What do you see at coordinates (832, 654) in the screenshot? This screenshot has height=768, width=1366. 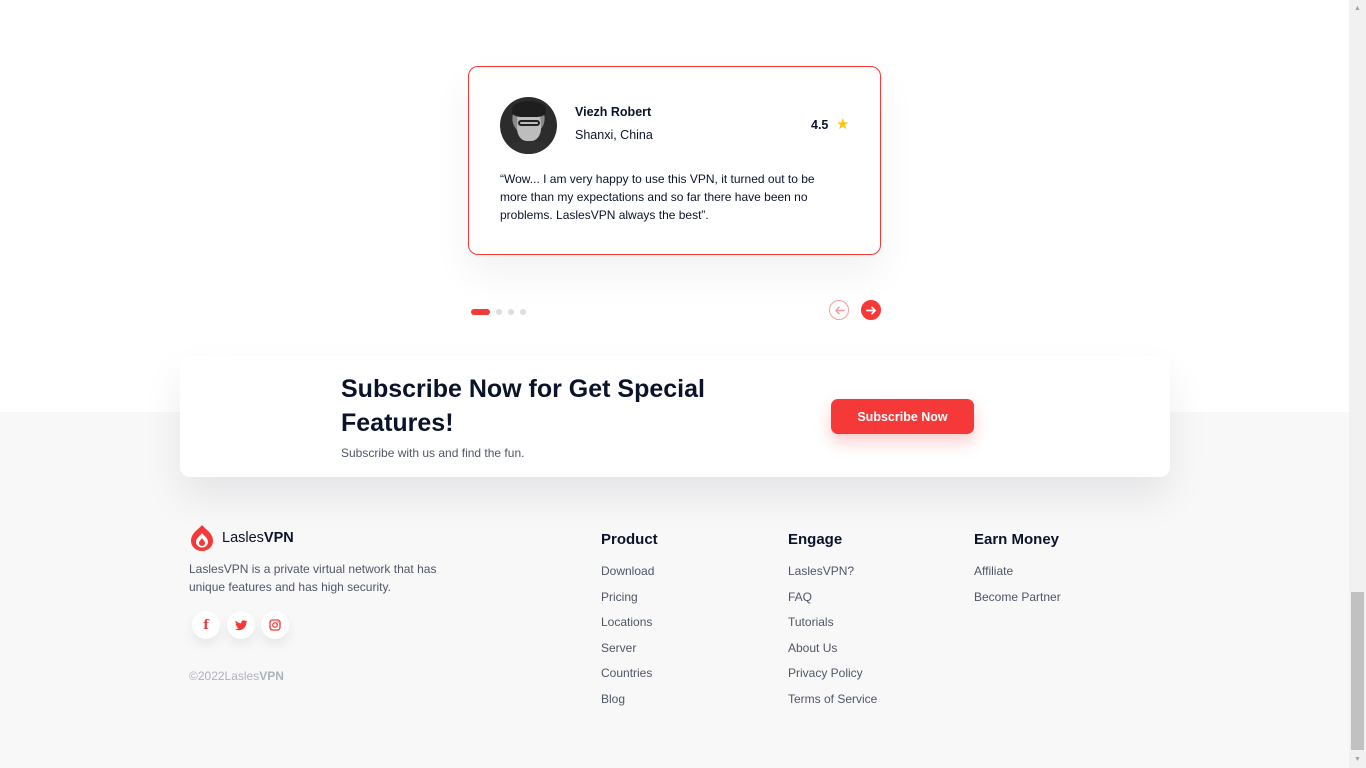 I see `footer-link-about-us: About Us` at bounding box center [832, 654].